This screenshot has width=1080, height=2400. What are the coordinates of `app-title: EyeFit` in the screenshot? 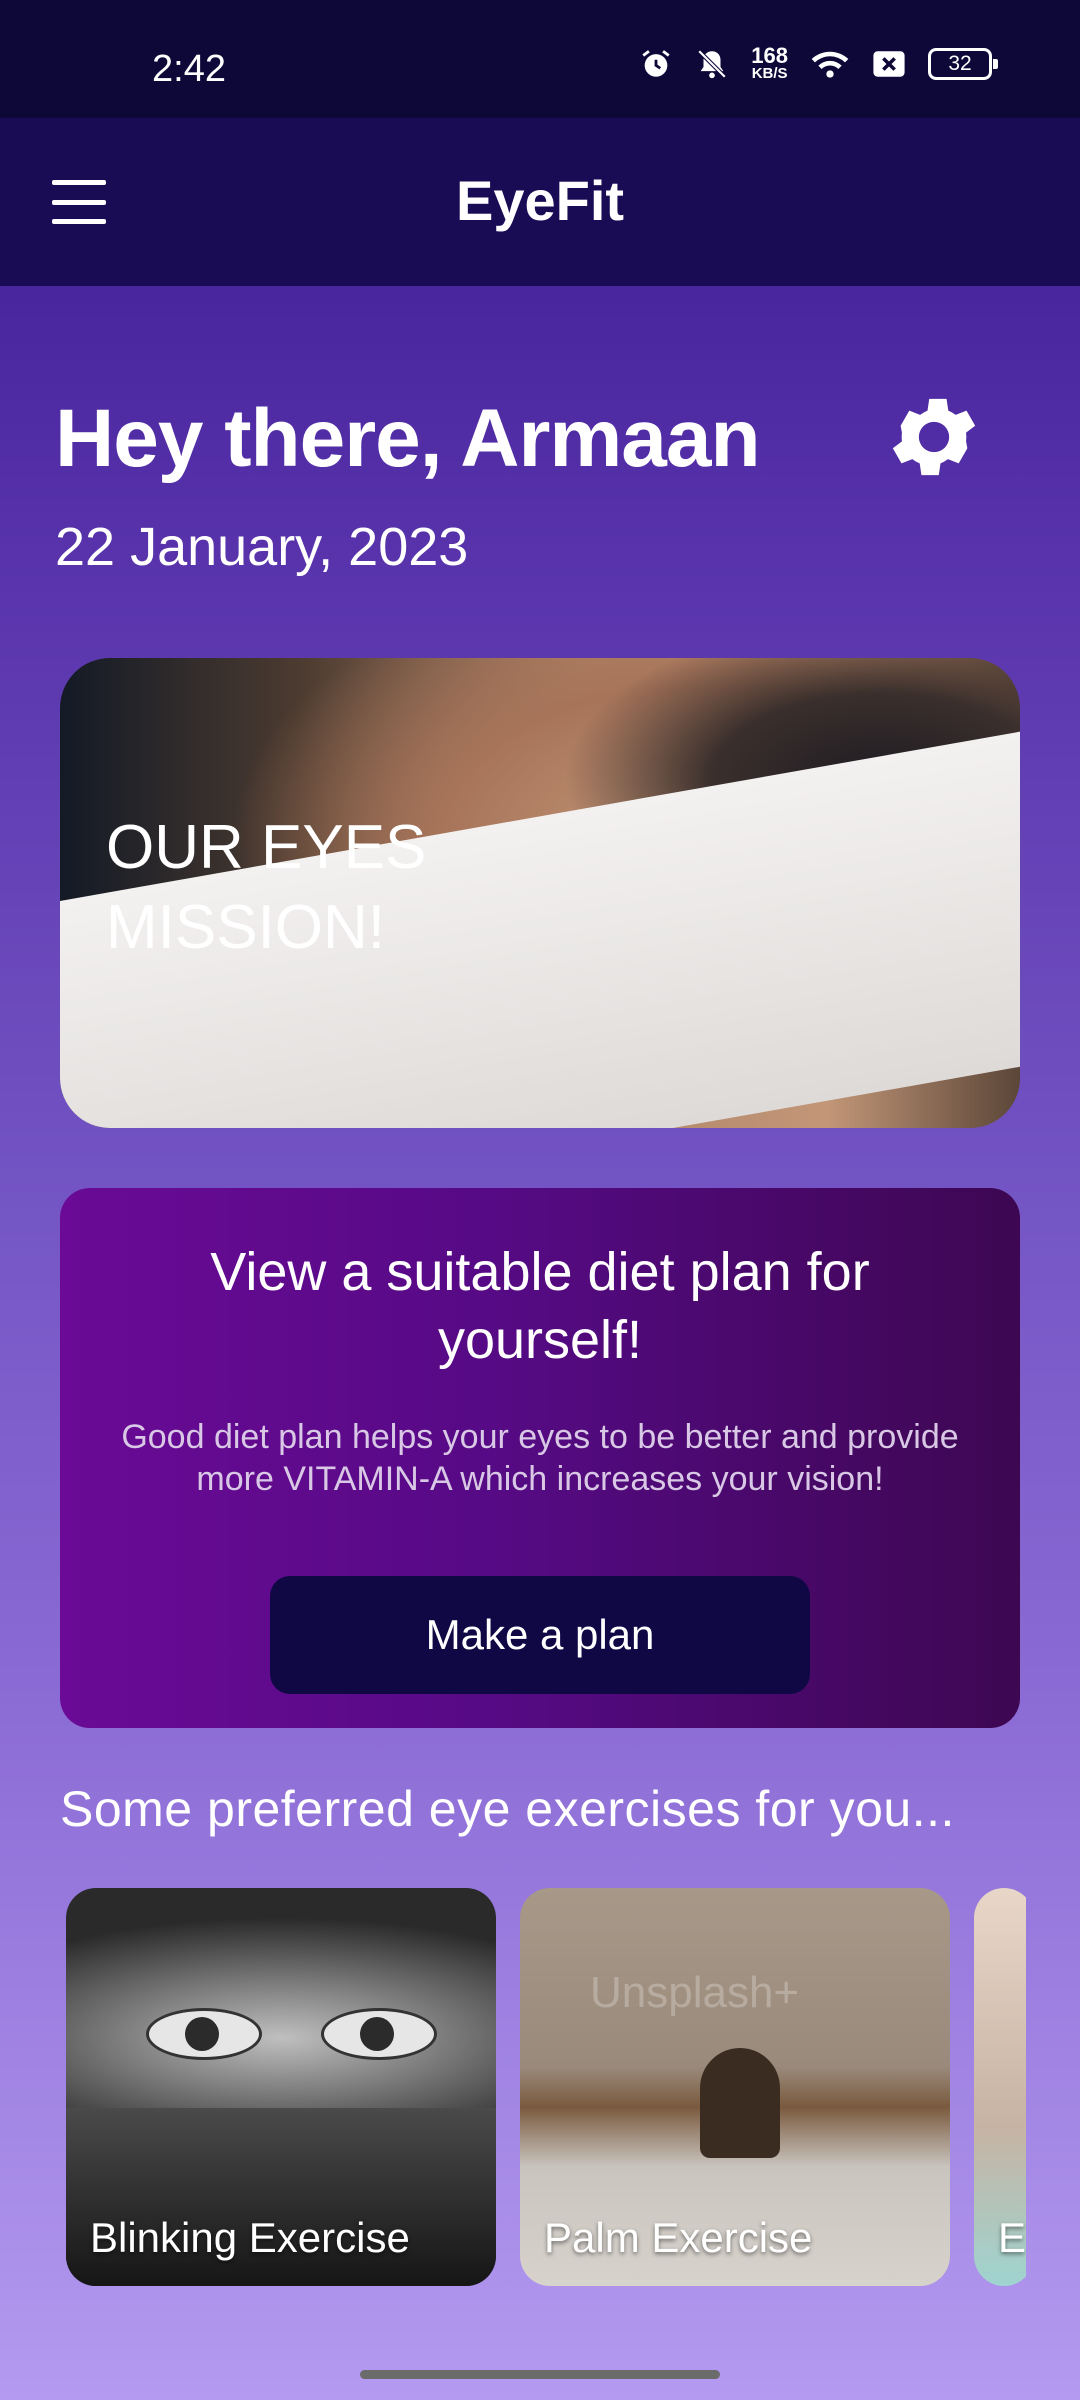 It's located at (540, 200).